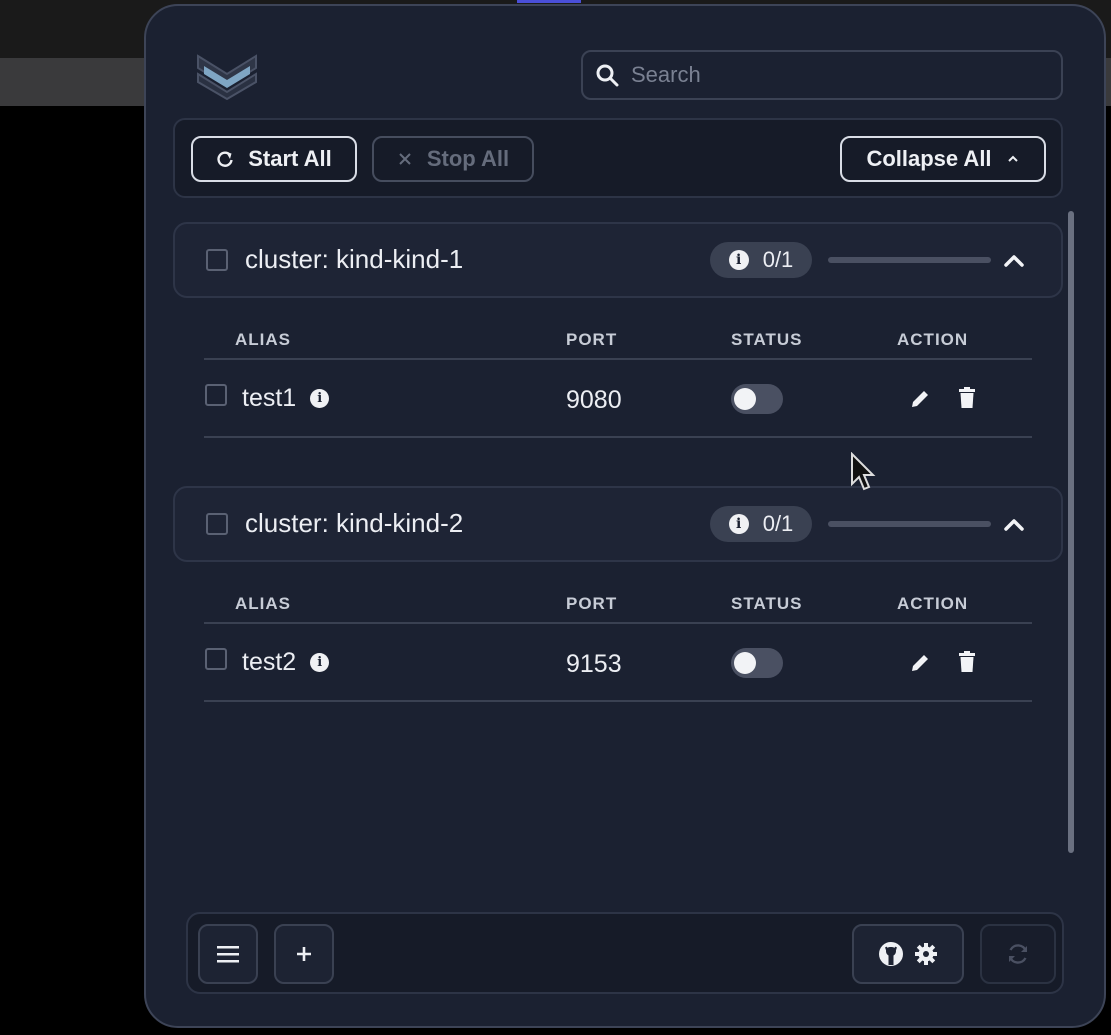  What do you see at coordinates (594, 664) in the screenshot?
I see `row-port: 9153` at bounding box center [594, 664].